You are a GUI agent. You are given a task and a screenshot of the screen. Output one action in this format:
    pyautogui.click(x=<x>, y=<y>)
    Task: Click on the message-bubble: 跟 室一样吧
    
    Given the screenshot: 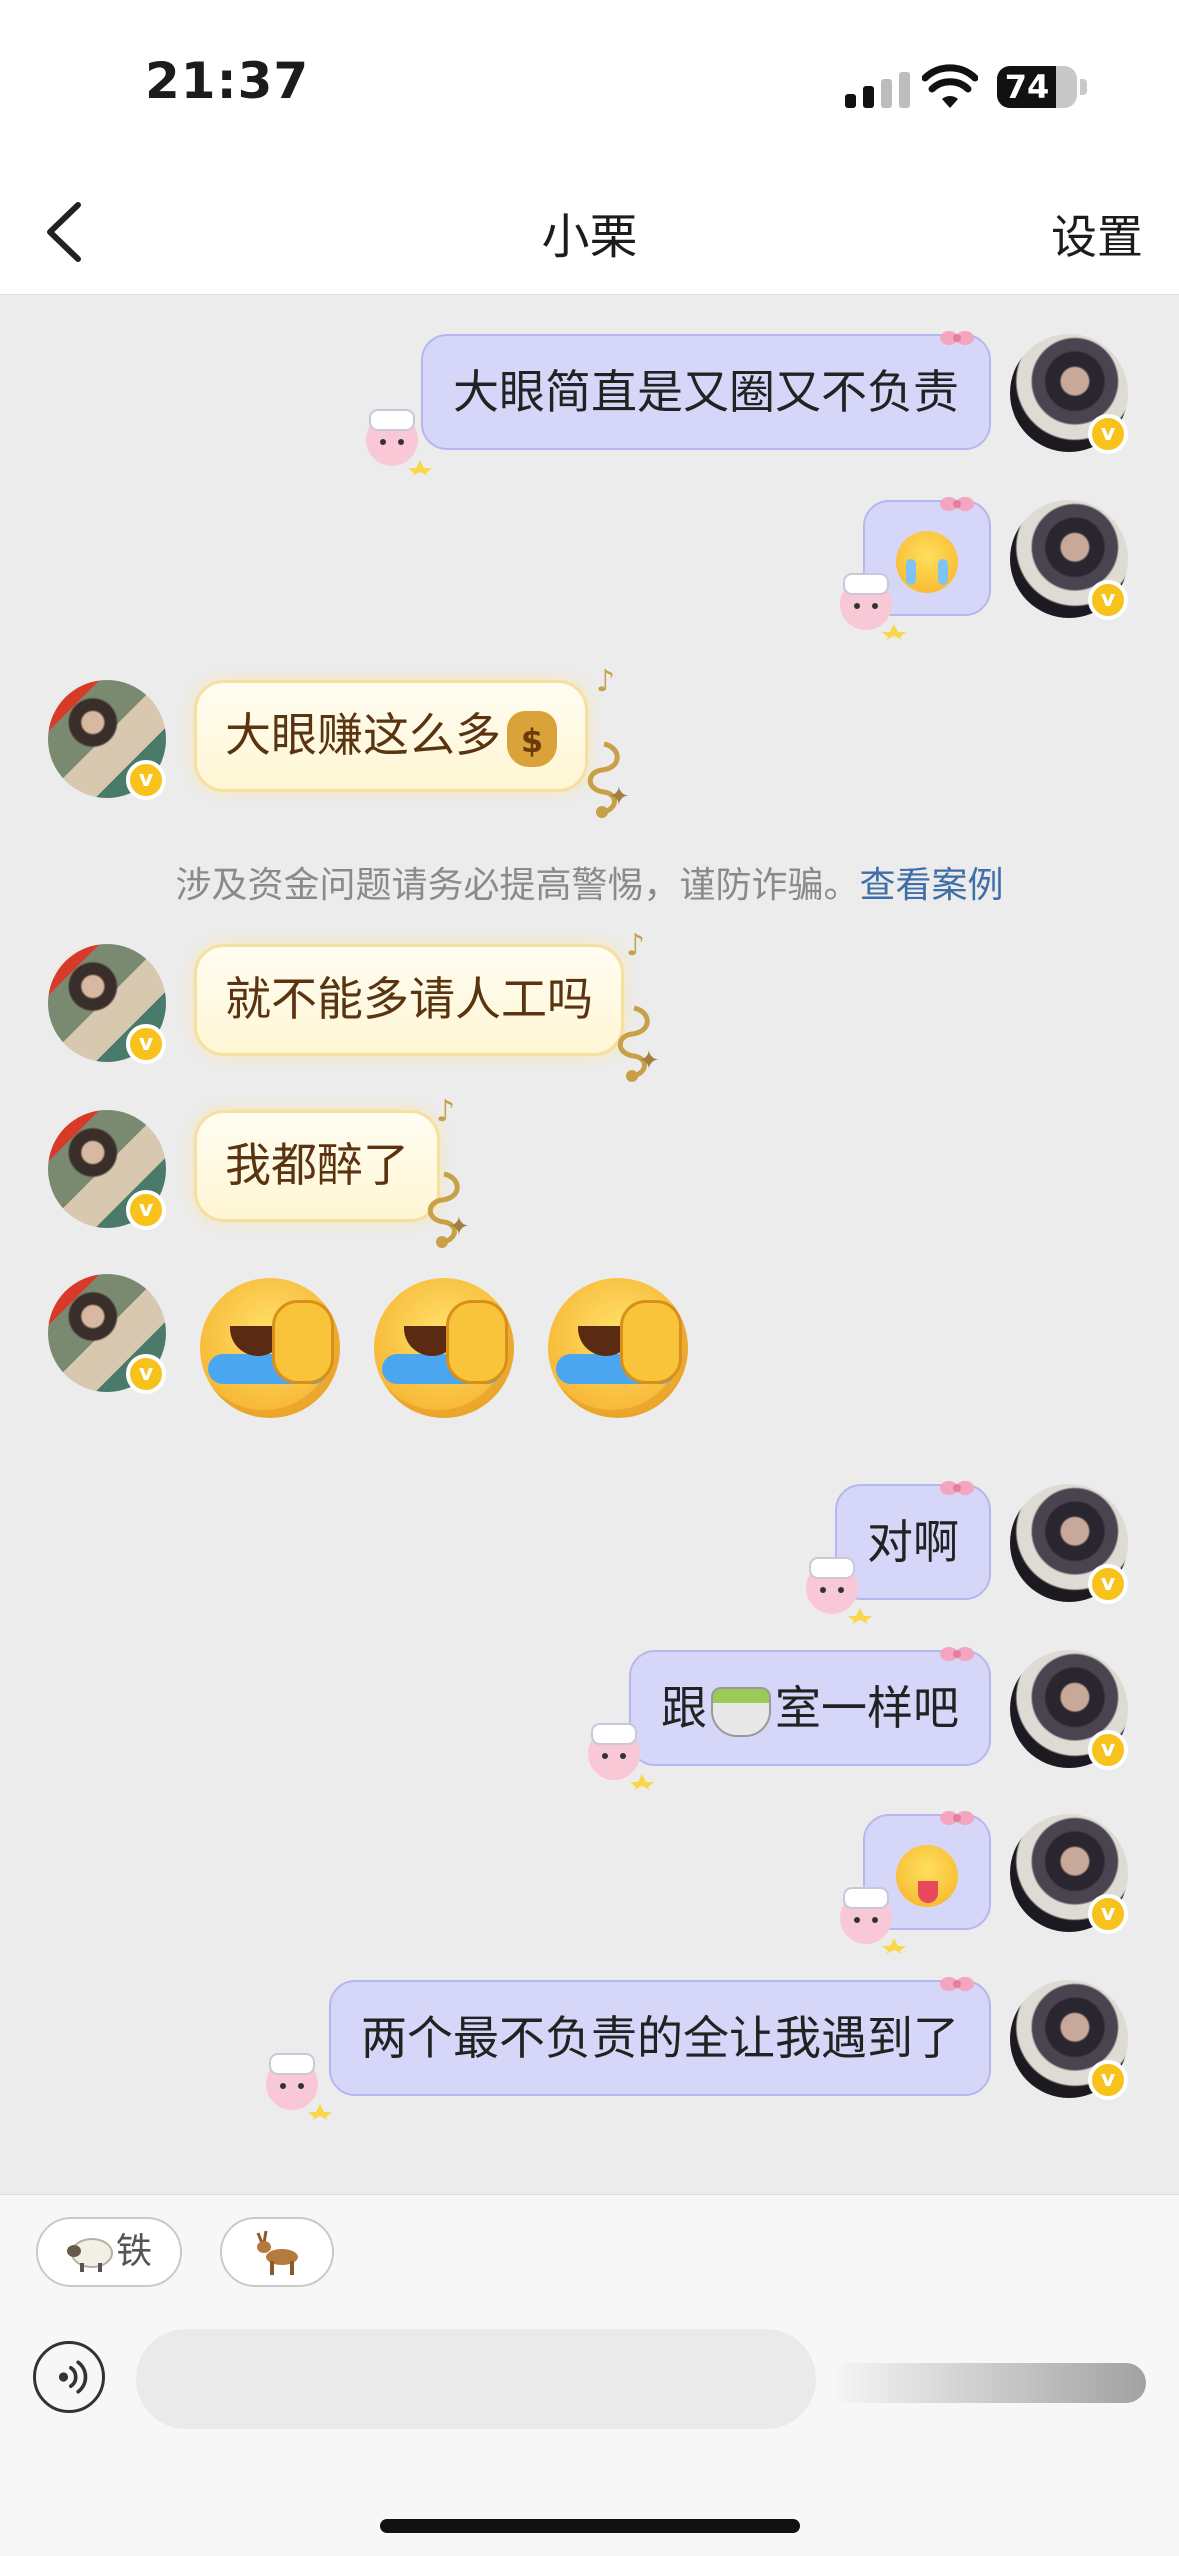 What is the action you would take?
    pyautogui.click(x=810, y=1708)
    